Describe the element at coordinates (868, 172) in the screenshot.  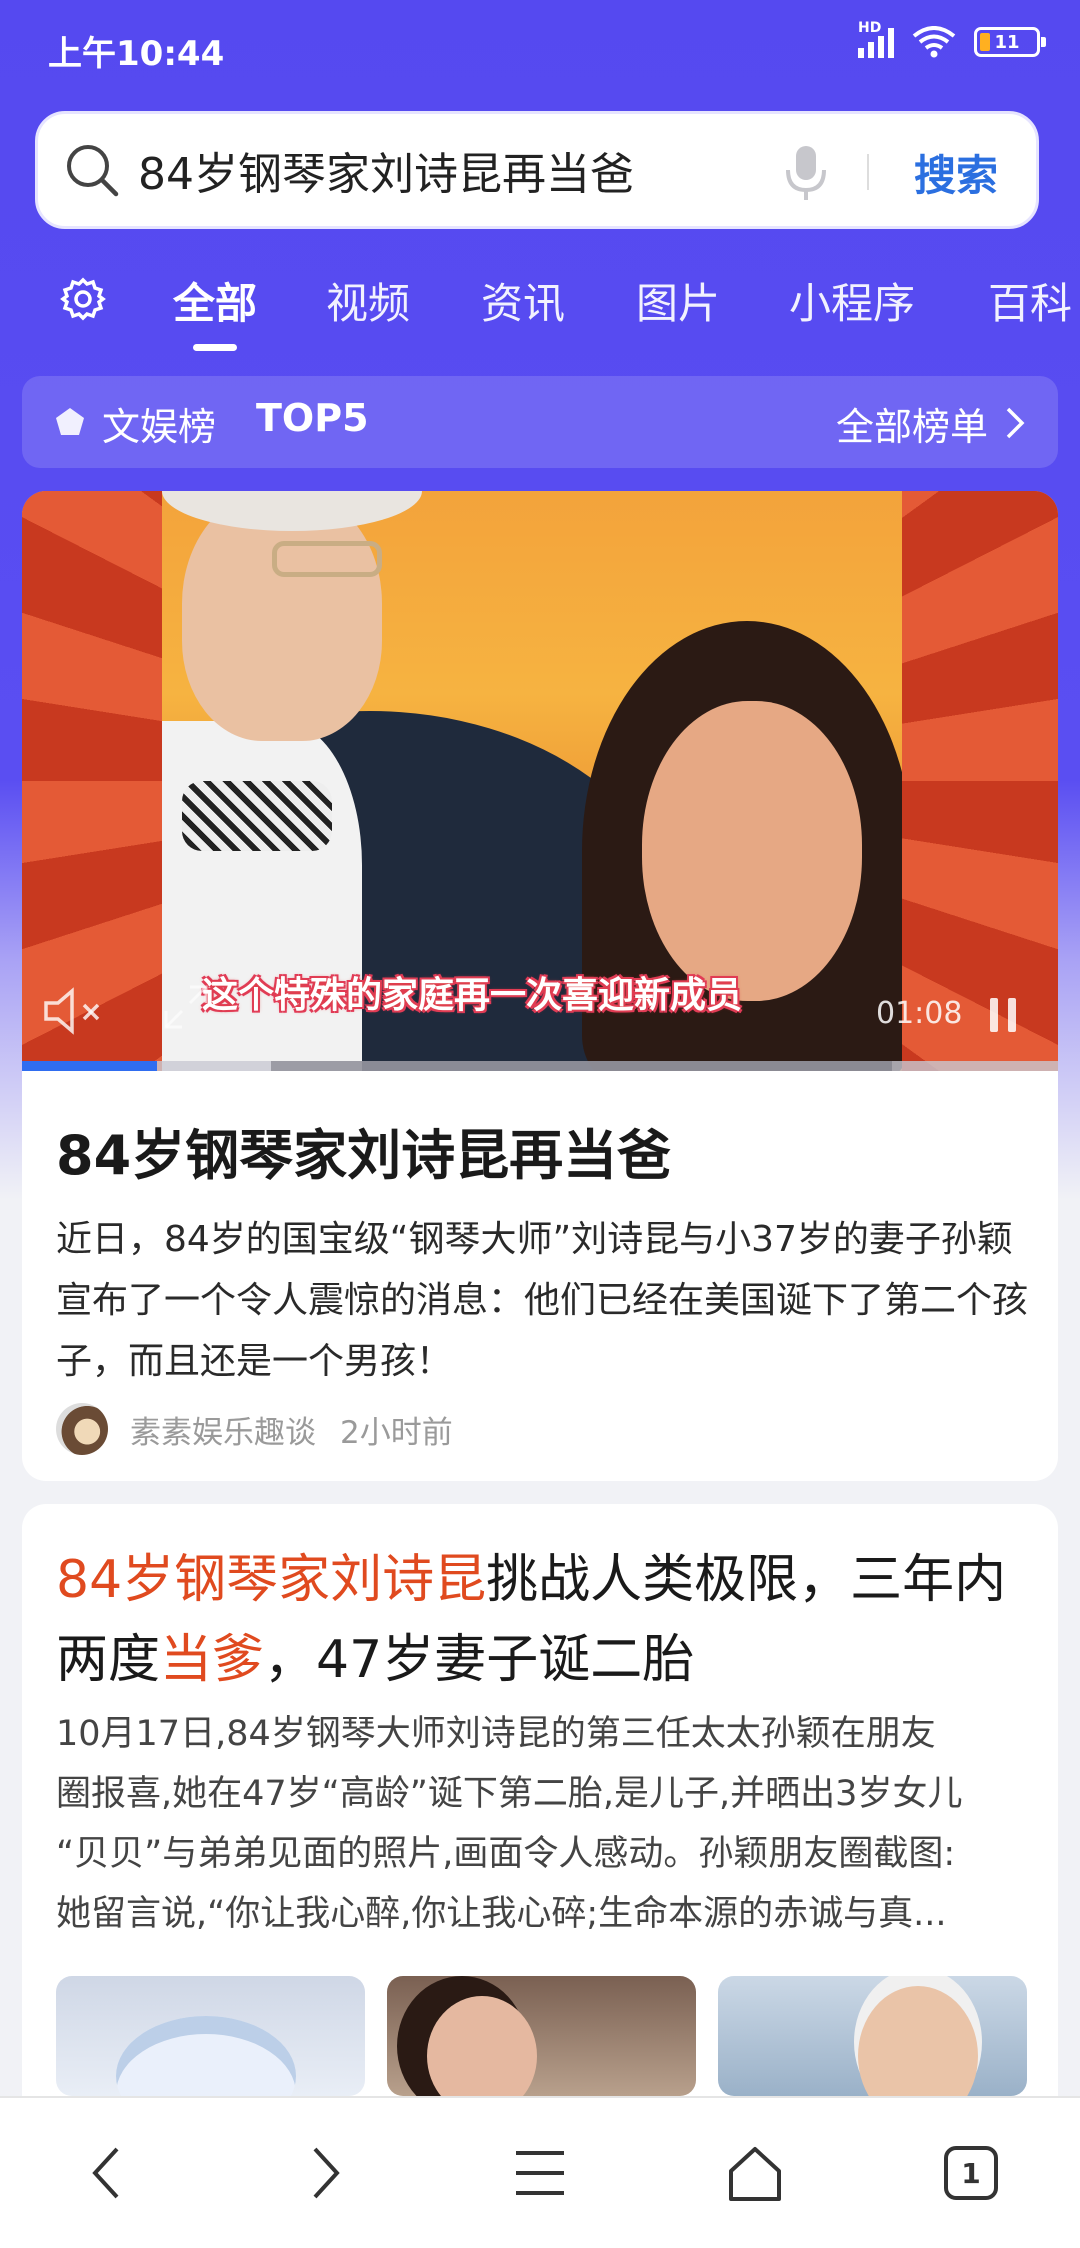
I see `search-divider` at that location.